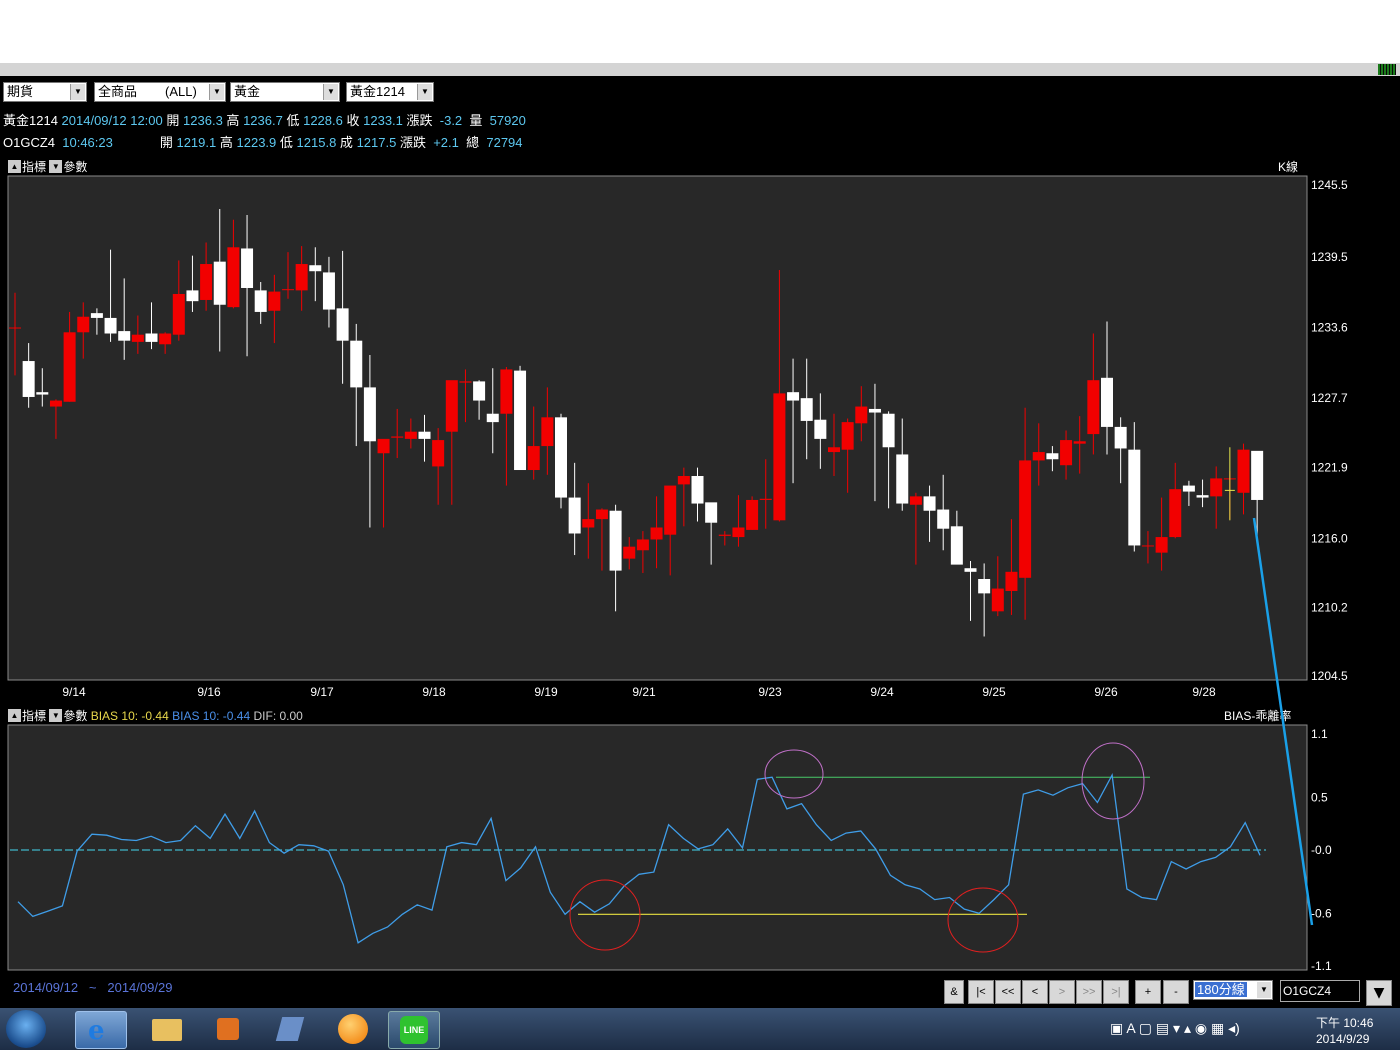 The width and height of the screenshot is (1400, 1050). Describe the element at coordinates (353, 120) in the screenshot. I see `quote1-close-label: 收` at that location.